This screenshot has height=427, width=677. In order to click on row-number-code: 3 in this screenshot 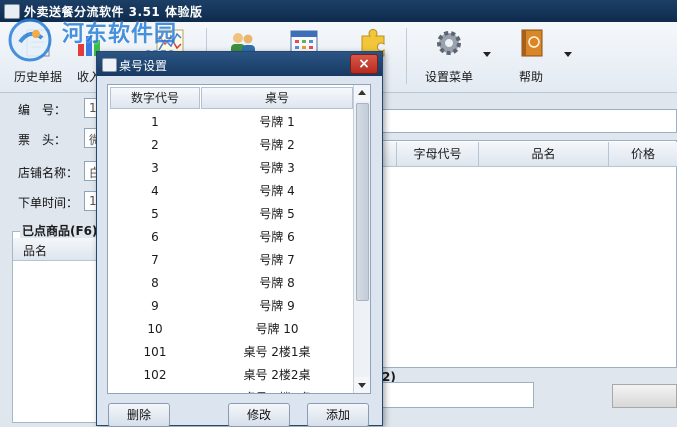, I will do `click(155, 168)`.